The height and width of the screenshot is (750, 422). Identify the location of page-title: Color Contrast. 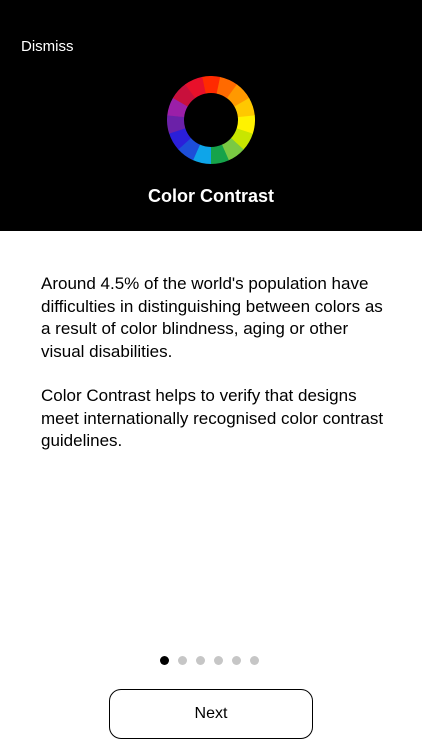
(211, 196).